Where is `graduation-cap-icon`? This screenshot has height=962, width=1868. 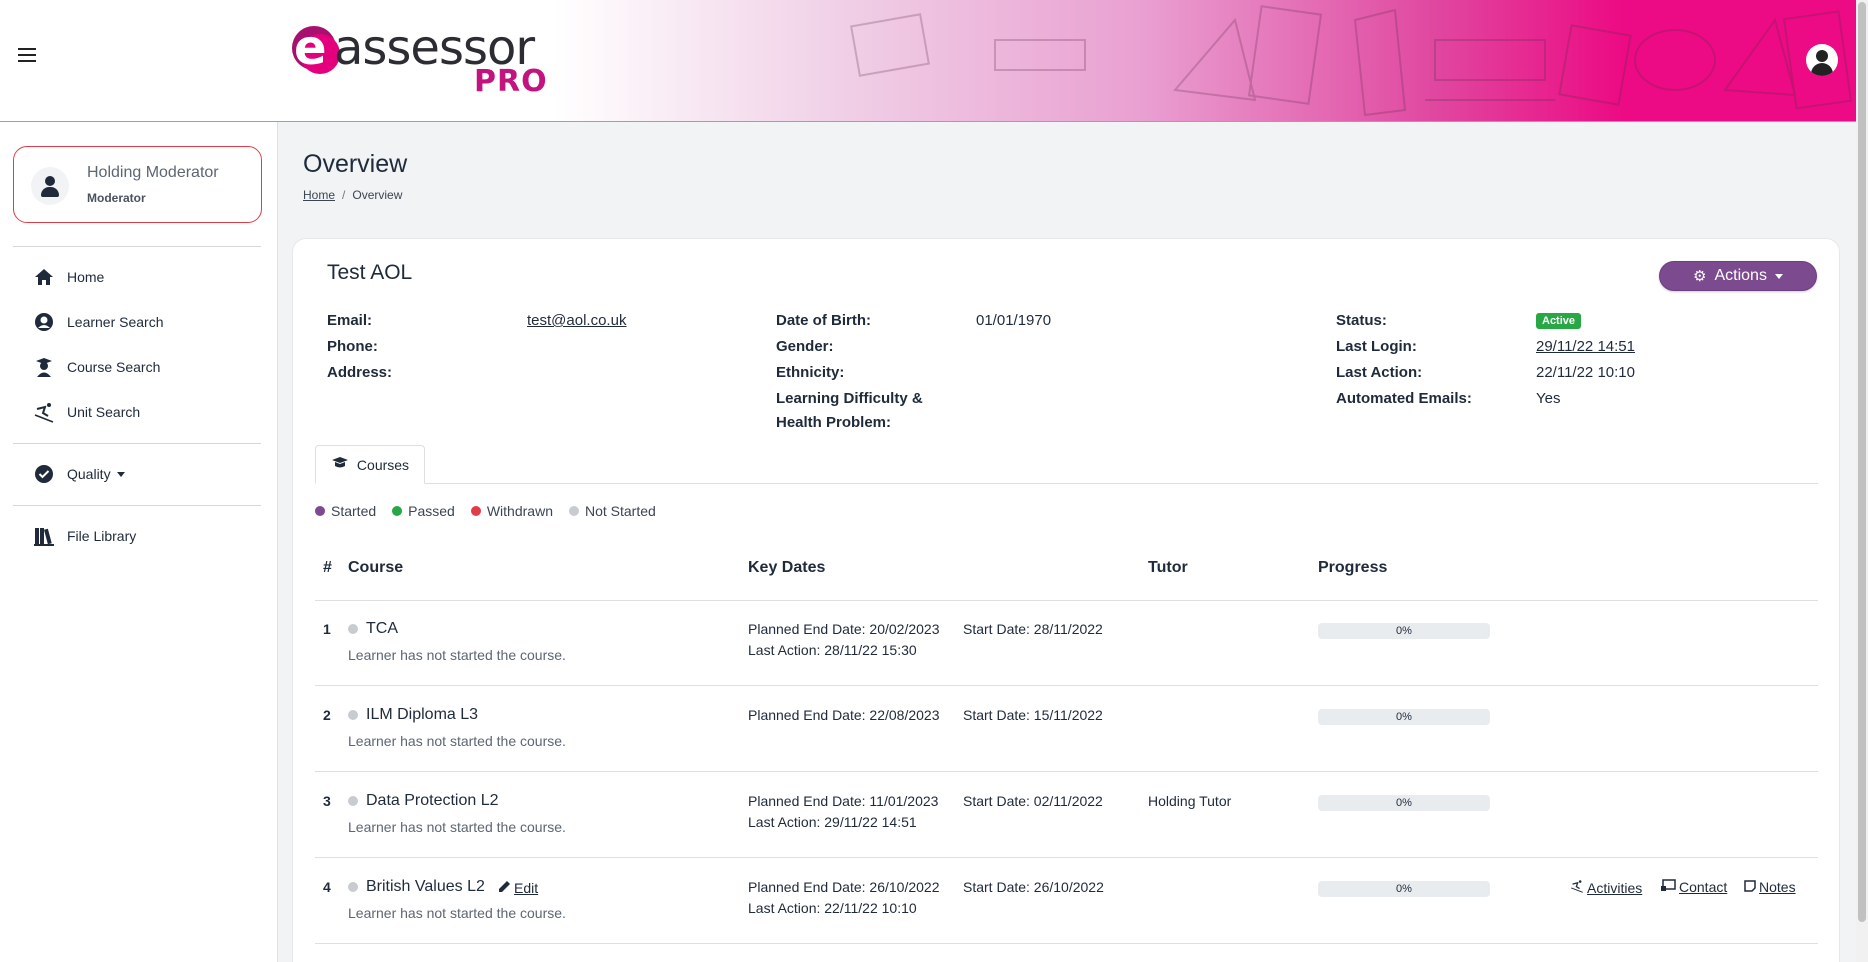
graduation-cap-icon is located at coordinates (340, 464).